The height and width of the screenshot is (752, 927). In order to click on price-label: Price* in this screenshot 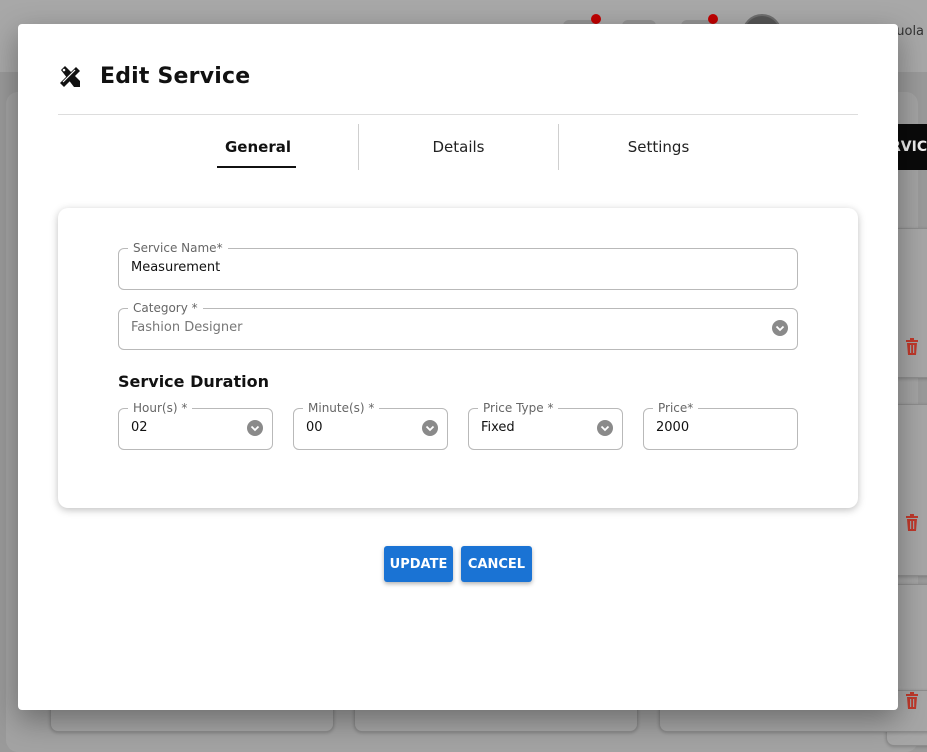, I will do `click(676, 408)`.